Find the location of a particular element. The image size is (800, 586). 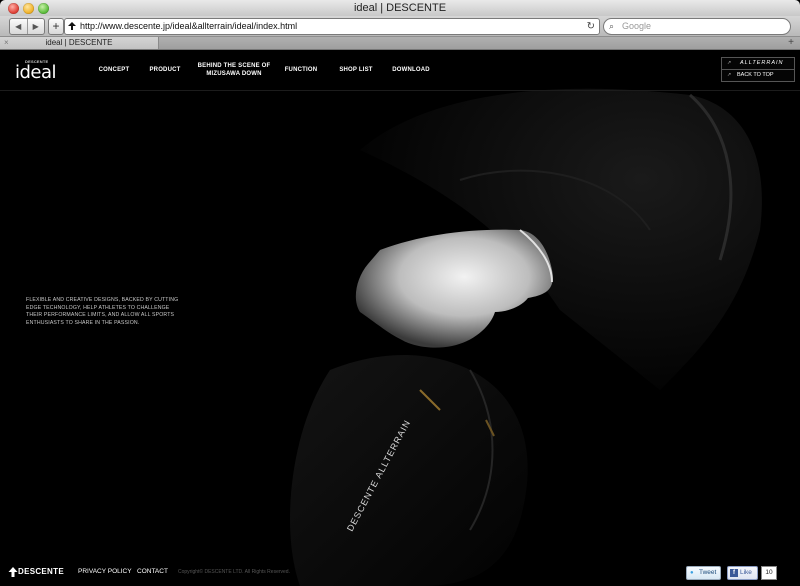

tab-close-icon: × is located at coordinates (6, 43).